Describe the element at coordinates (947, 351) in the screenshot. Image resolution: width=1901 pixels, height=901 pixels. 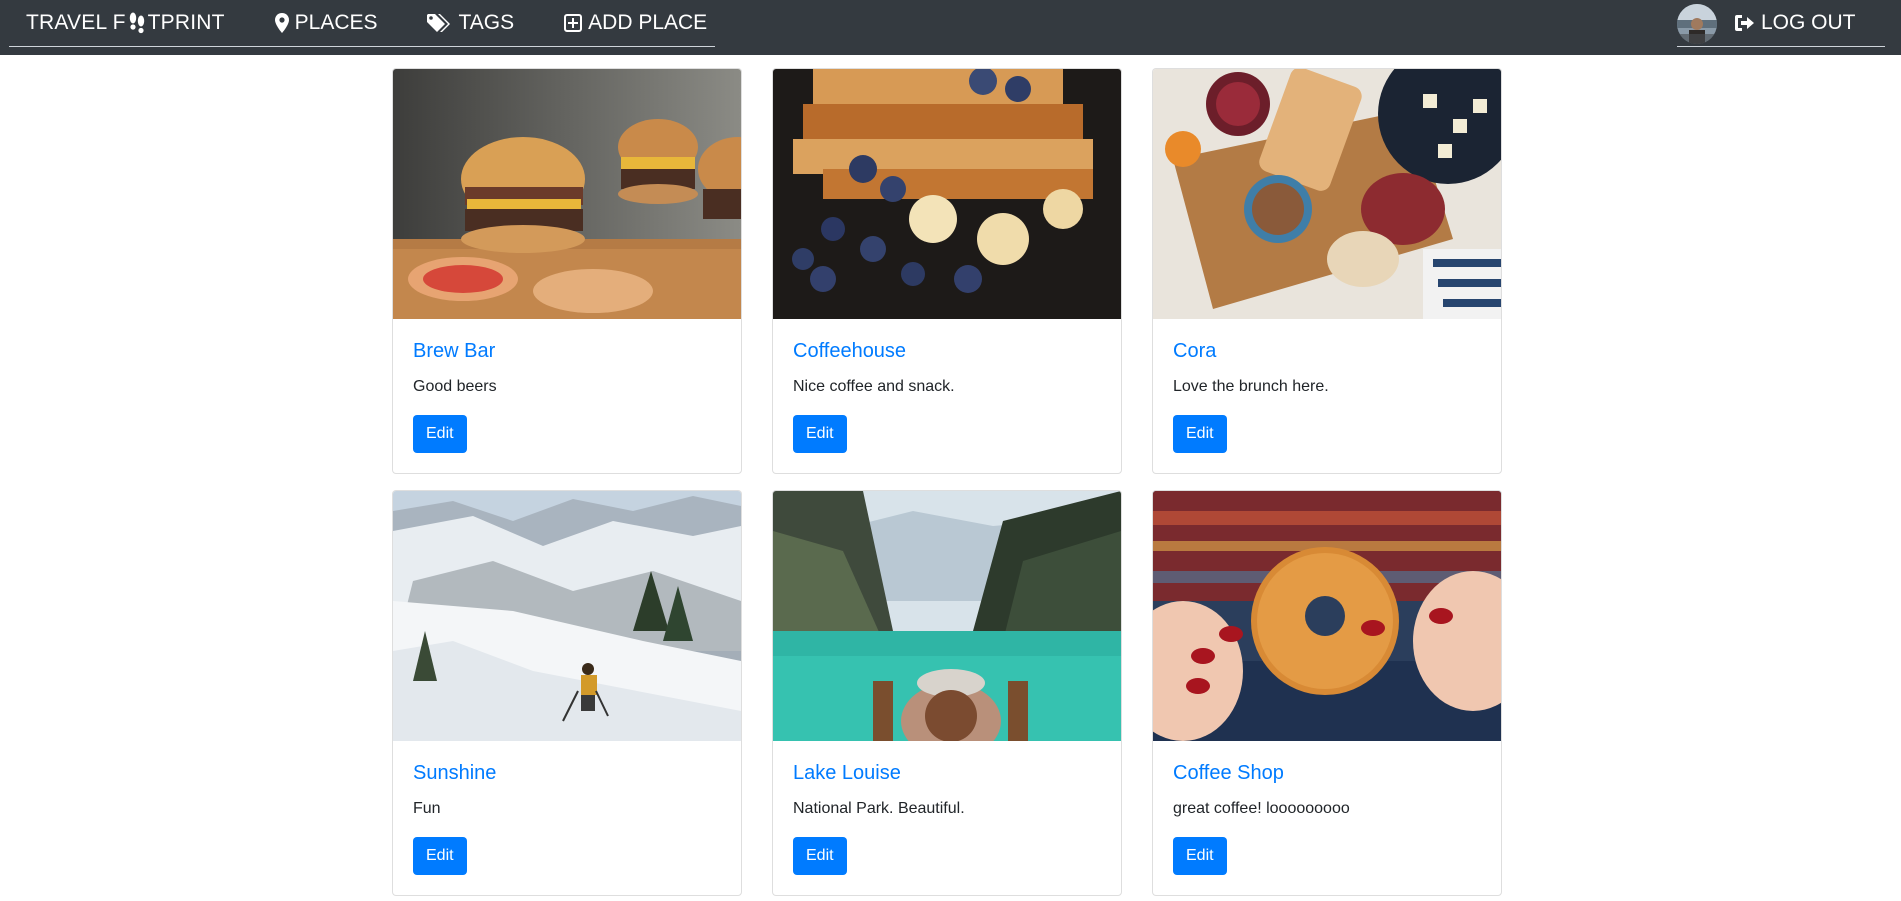
I see `card-title: Coffeehouse` at that location.